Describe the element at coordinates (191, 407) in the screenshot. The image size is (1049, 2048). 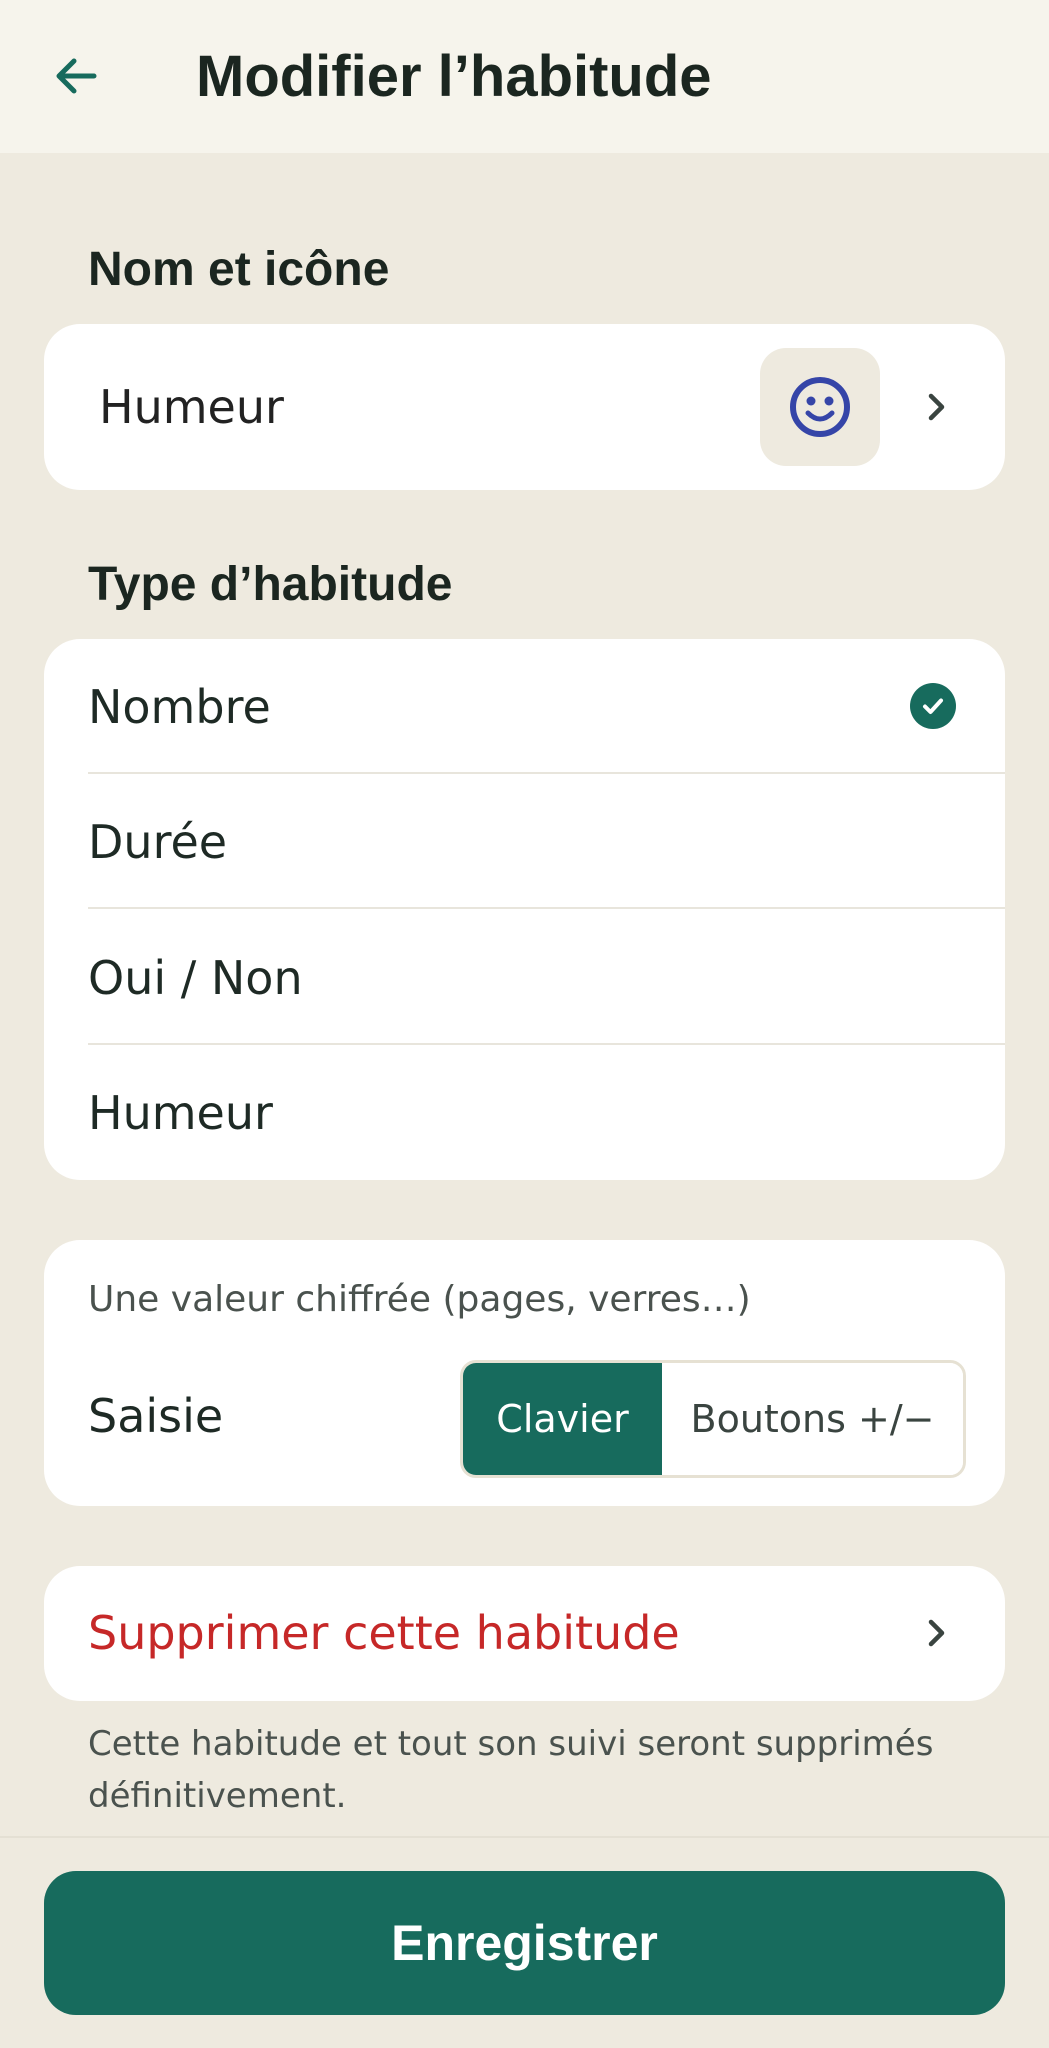
I see `habit-name-value: Humeur` at that location.